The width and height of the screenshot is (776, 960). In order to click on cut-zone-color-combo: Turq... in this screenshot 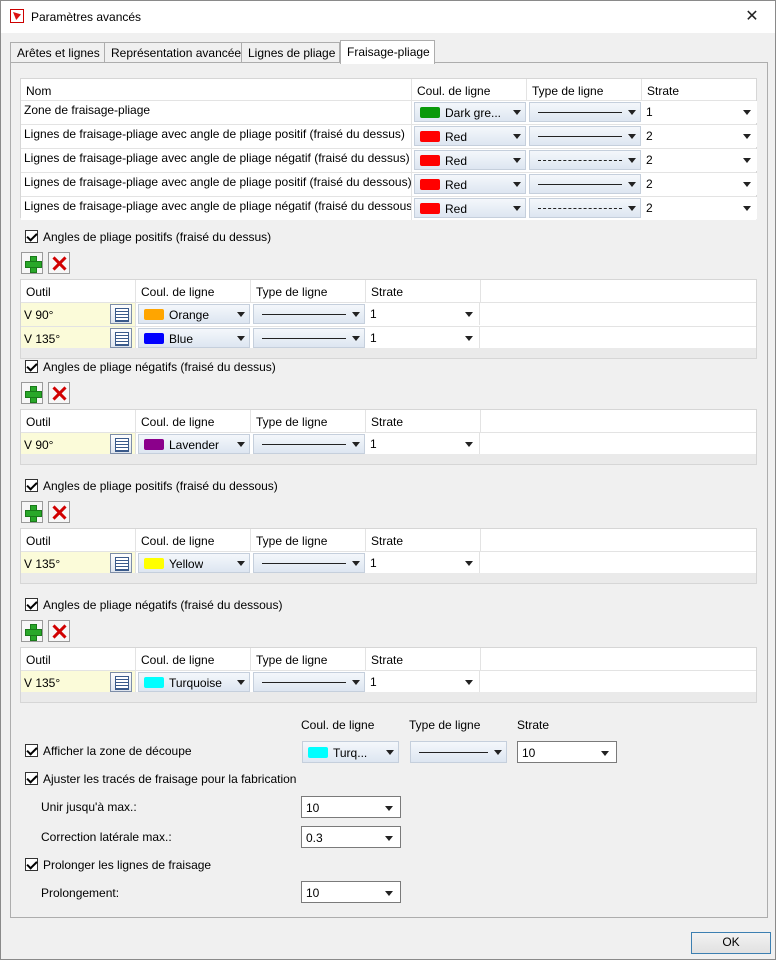, I will do `click(350, 752)`.